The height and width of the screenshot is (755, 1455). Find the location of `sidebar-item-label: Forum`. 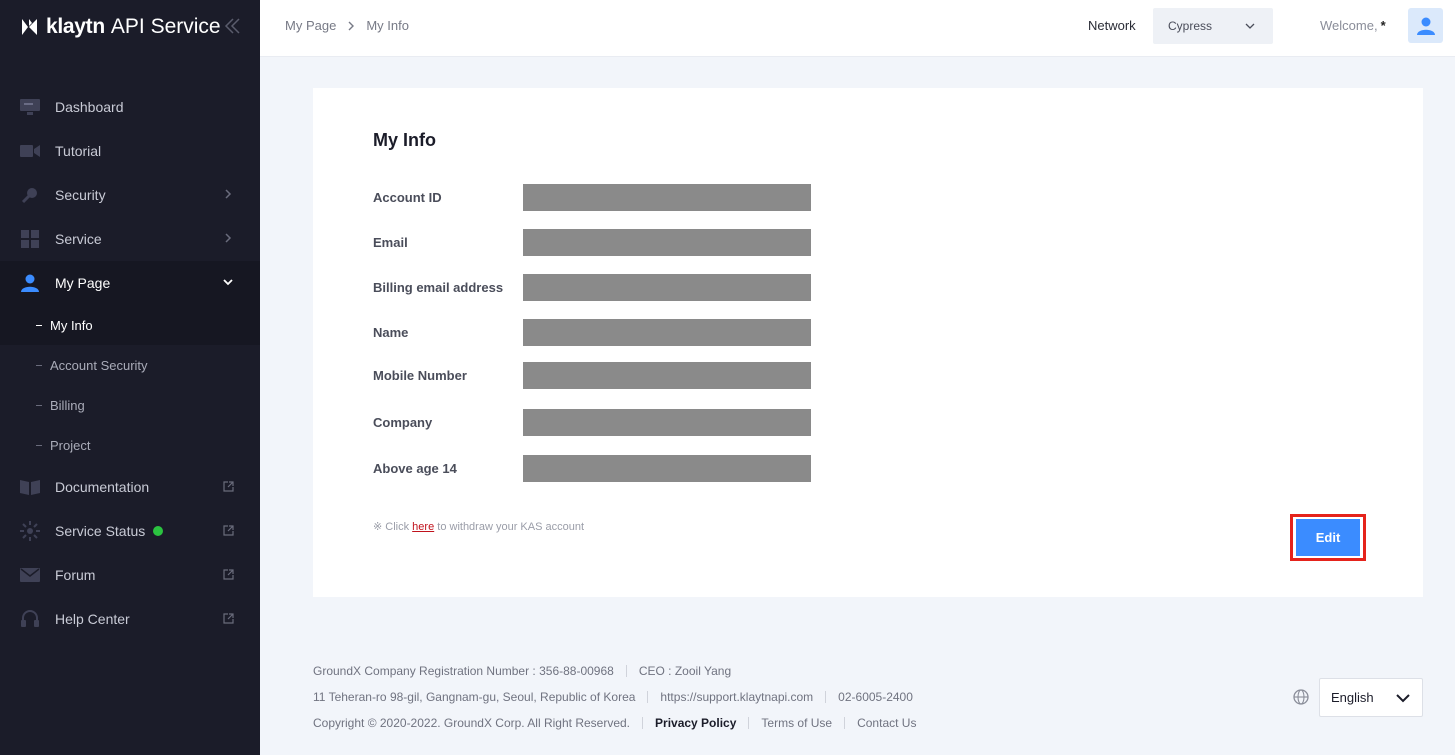

sidebar-item-label: Forum is located at coordinates (75, 575).